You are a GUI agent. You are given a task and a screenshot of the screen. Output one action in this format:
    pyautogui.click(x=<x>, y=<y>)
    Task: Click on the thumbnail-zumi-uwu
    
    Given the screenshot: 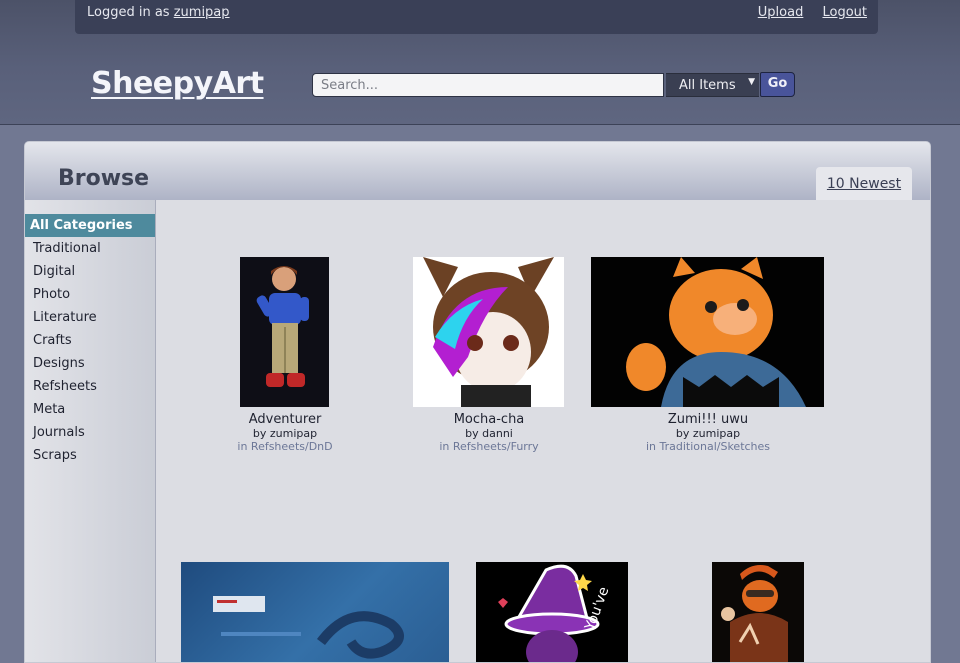 What is the action you would take?
    pyautogui.click(x=707, y=332)
    